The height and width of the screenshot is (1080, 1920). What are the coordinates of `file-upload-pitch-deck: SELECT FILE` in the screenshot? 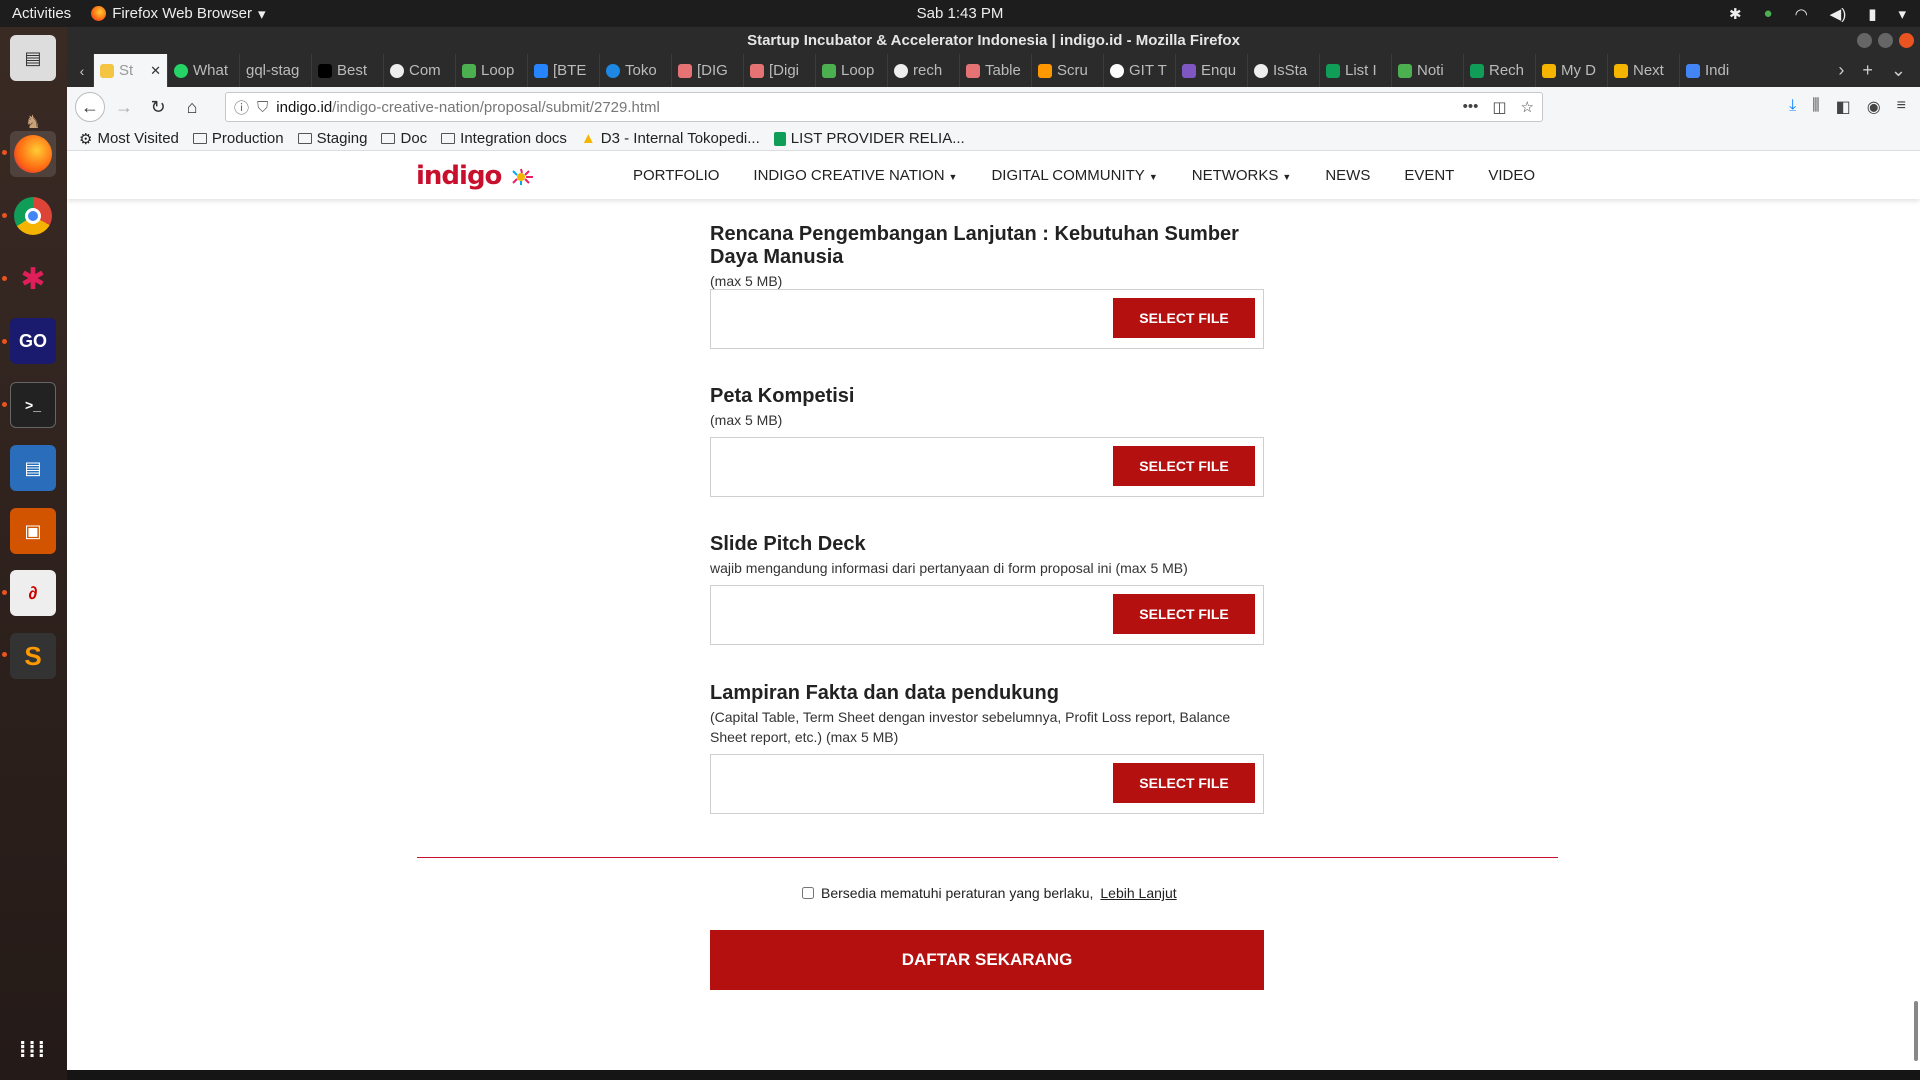 It's located at (987, 615).